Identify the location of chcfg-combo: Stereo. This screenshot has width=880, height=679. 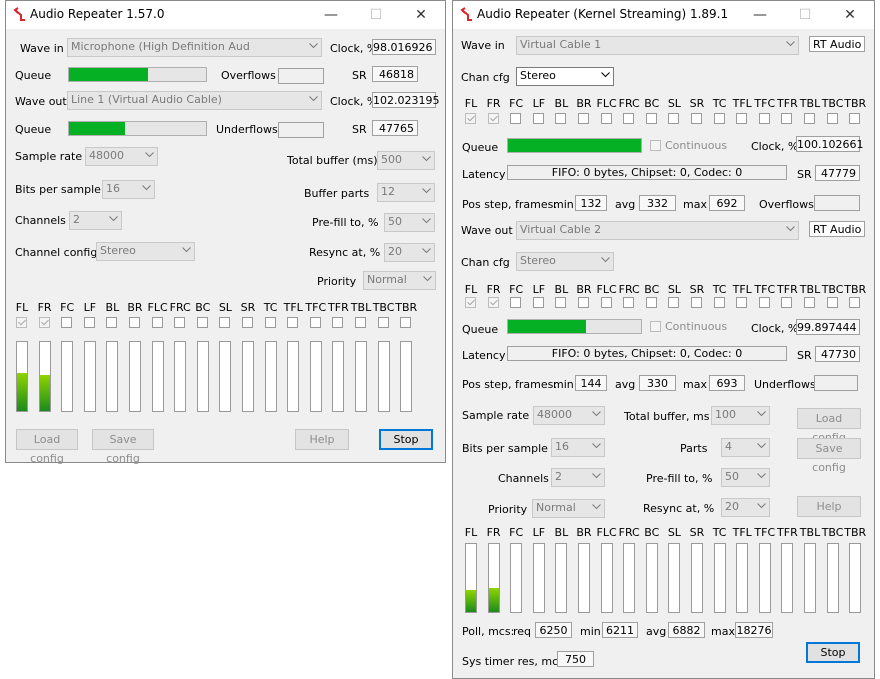
(145, 251).